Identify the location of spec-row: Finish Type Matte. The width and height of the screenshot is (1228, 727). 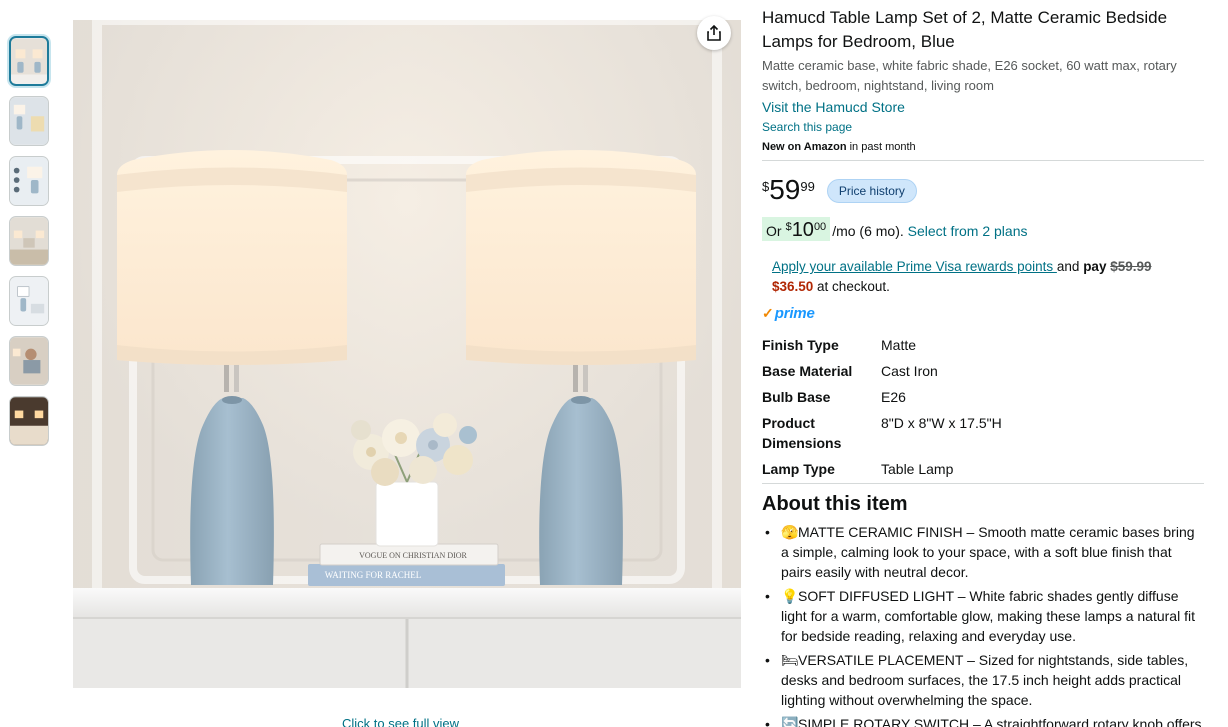
(983, 345).